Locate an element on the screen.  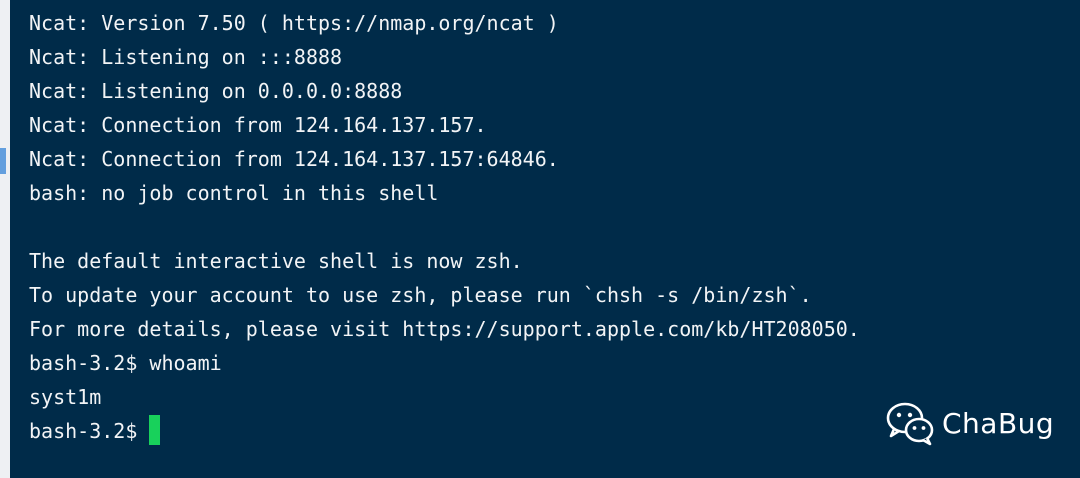
output-line: syst1m is located at coordinates (65, 397).